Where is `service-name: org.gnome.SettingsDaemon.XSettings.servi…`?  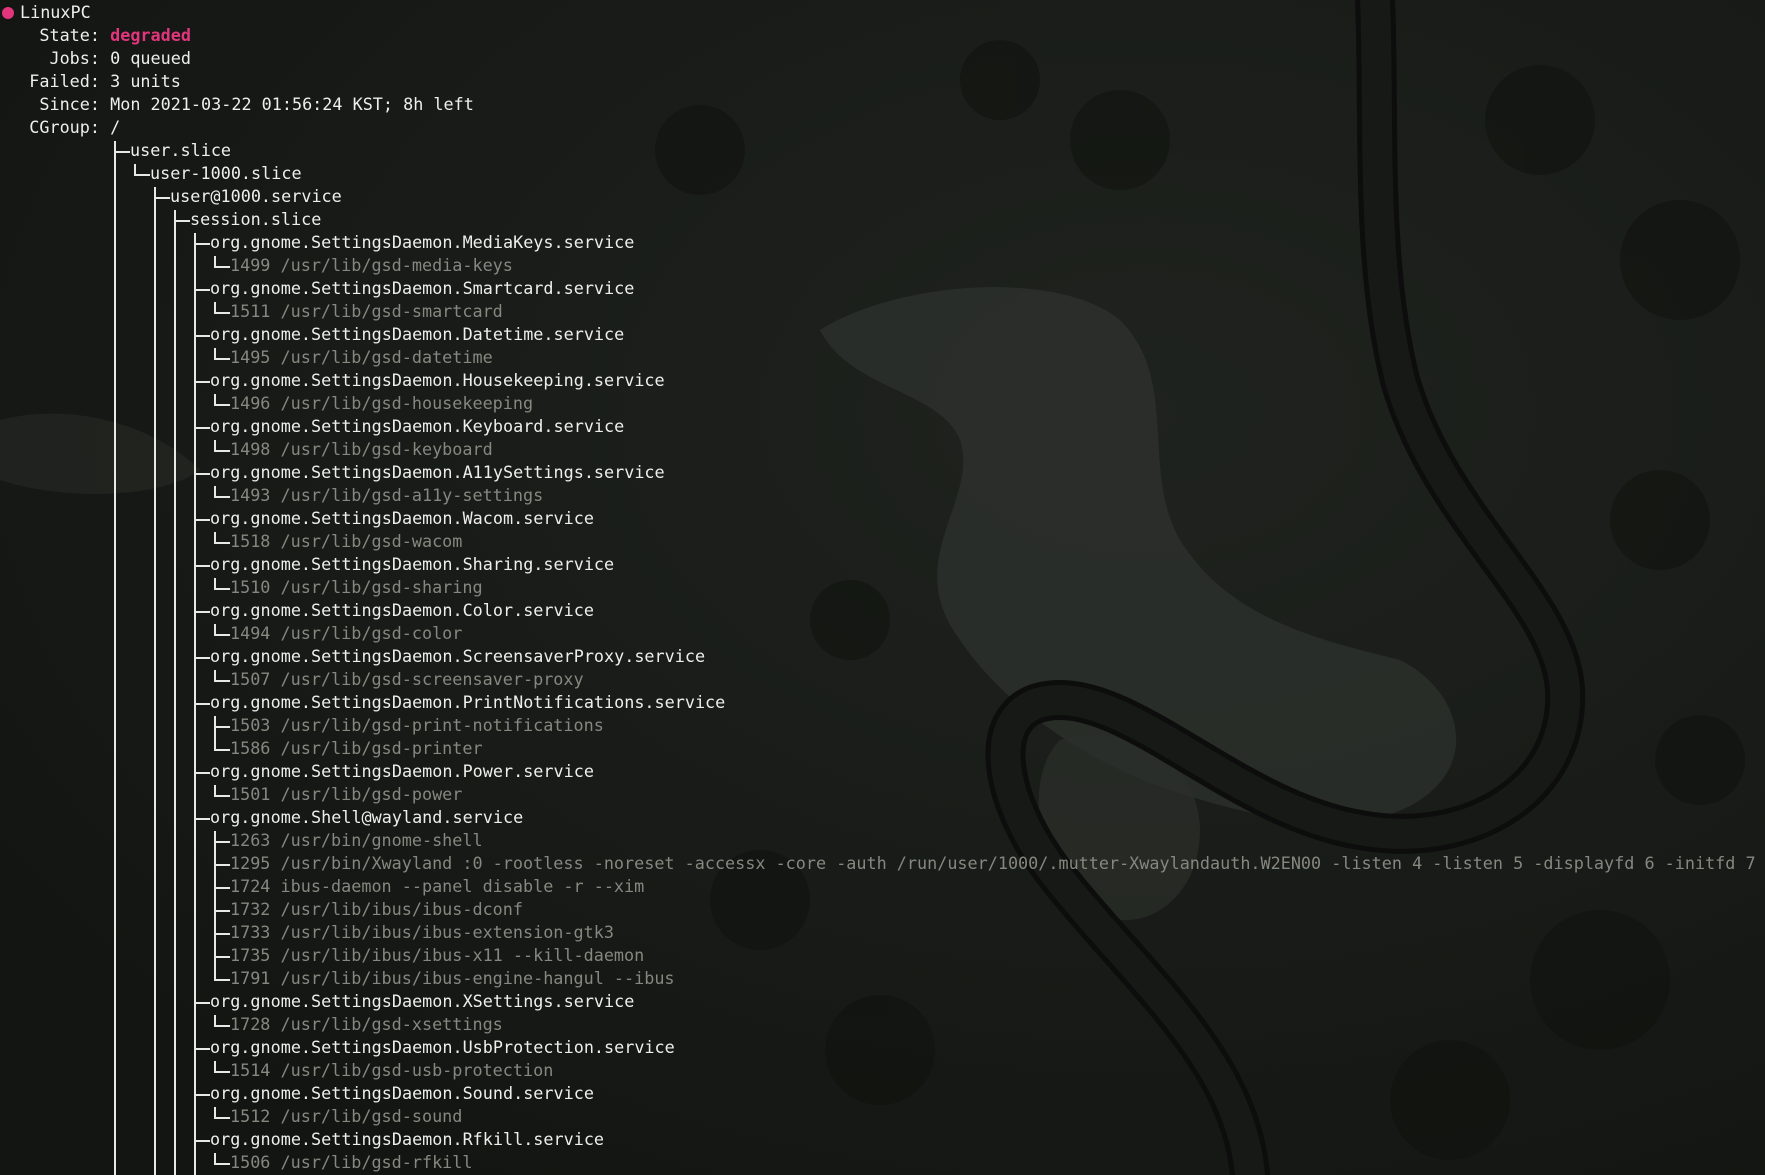 service-name: org.gnome.SettingsDaemon.XSettings.servi… is located at coordinates (422, 1001).